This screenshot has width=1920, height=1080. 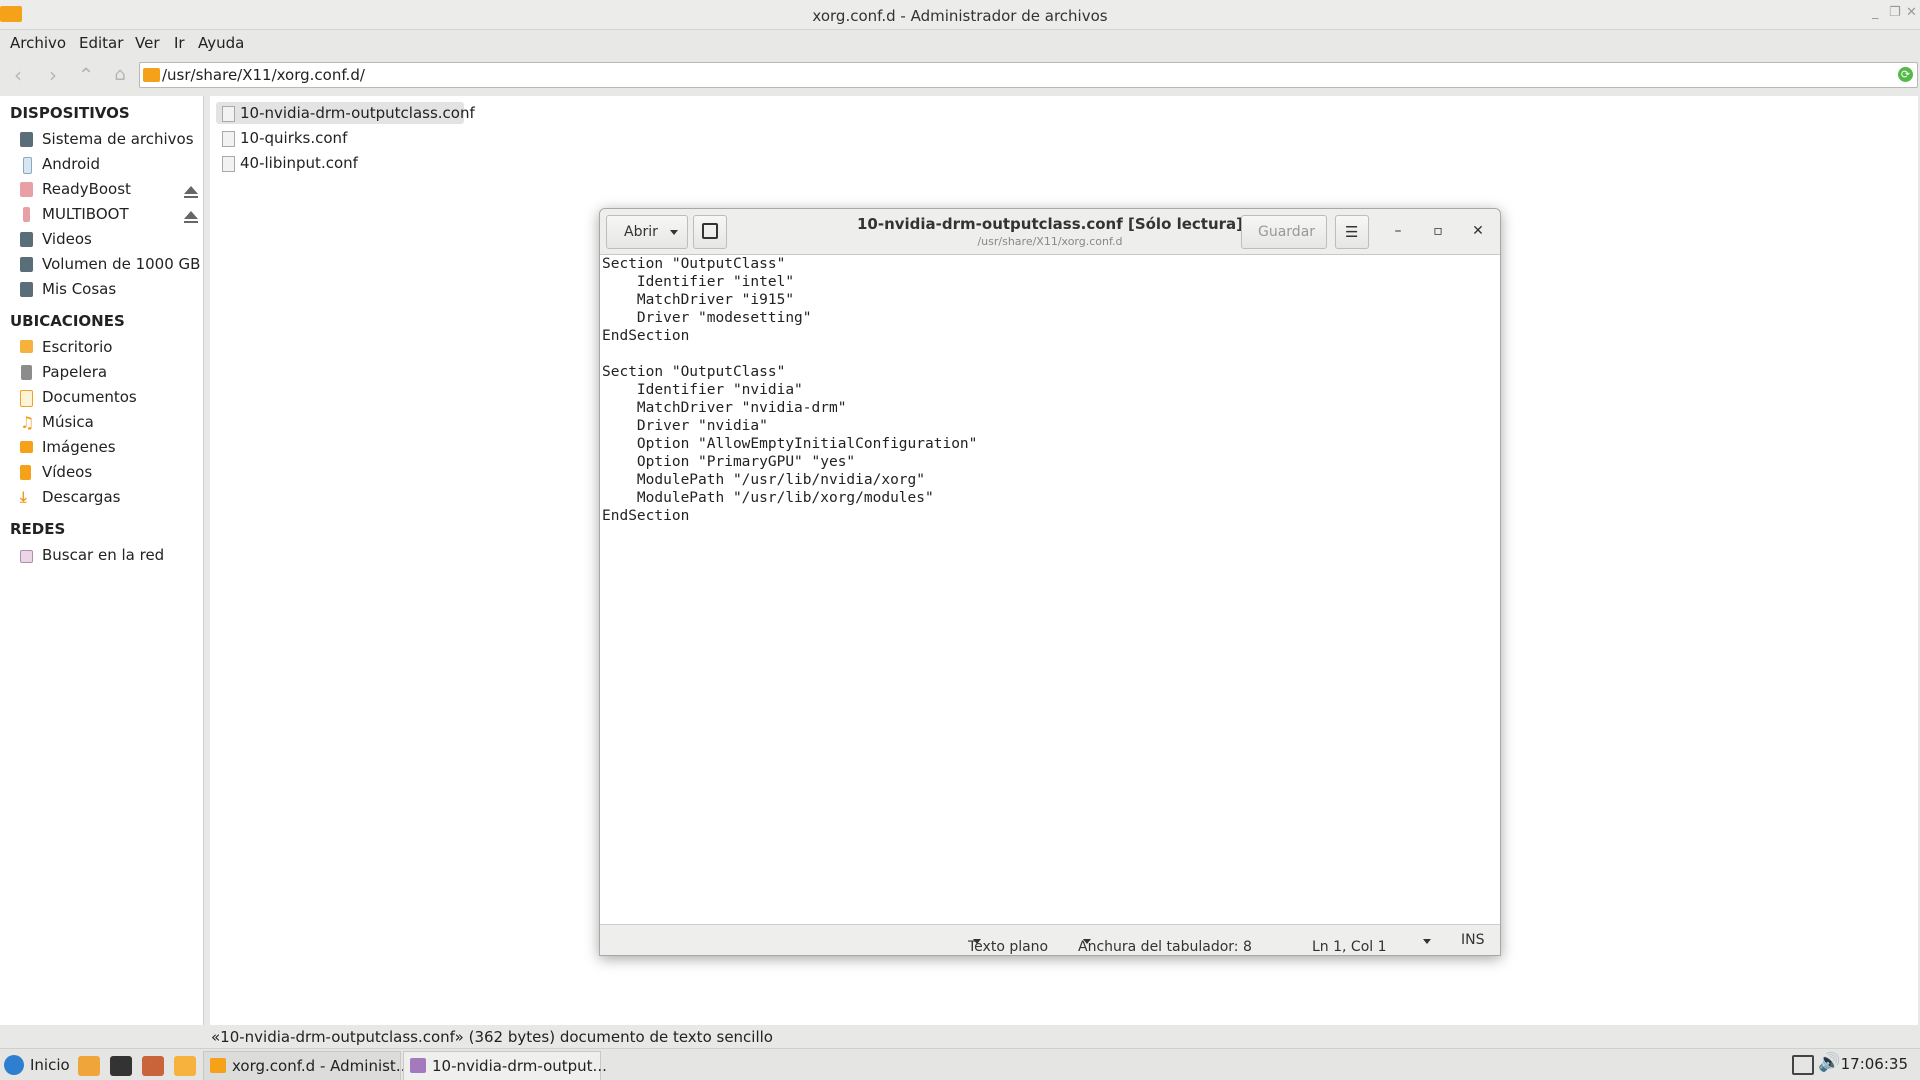 What do you see at coordinates (81, 497) in the screenshot?
I see `sidebar-item-label: Descargas` at bounding box center [81, 497].